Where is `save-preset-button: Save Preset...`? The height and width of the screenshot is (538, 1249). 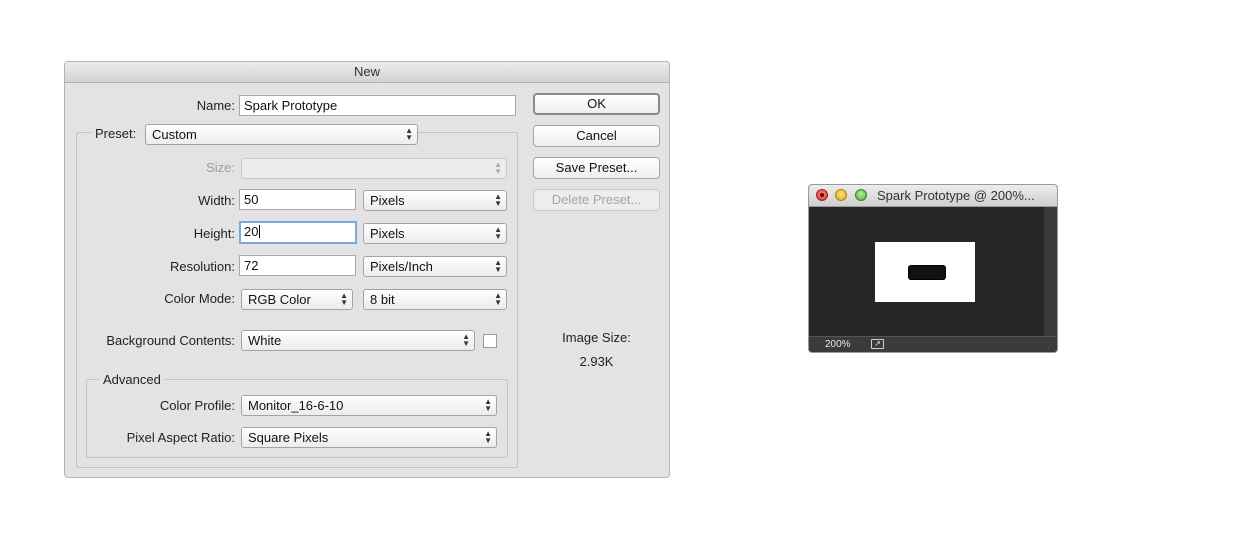
save-preset-button: Save Preset... is located at coordinates (596, 168).